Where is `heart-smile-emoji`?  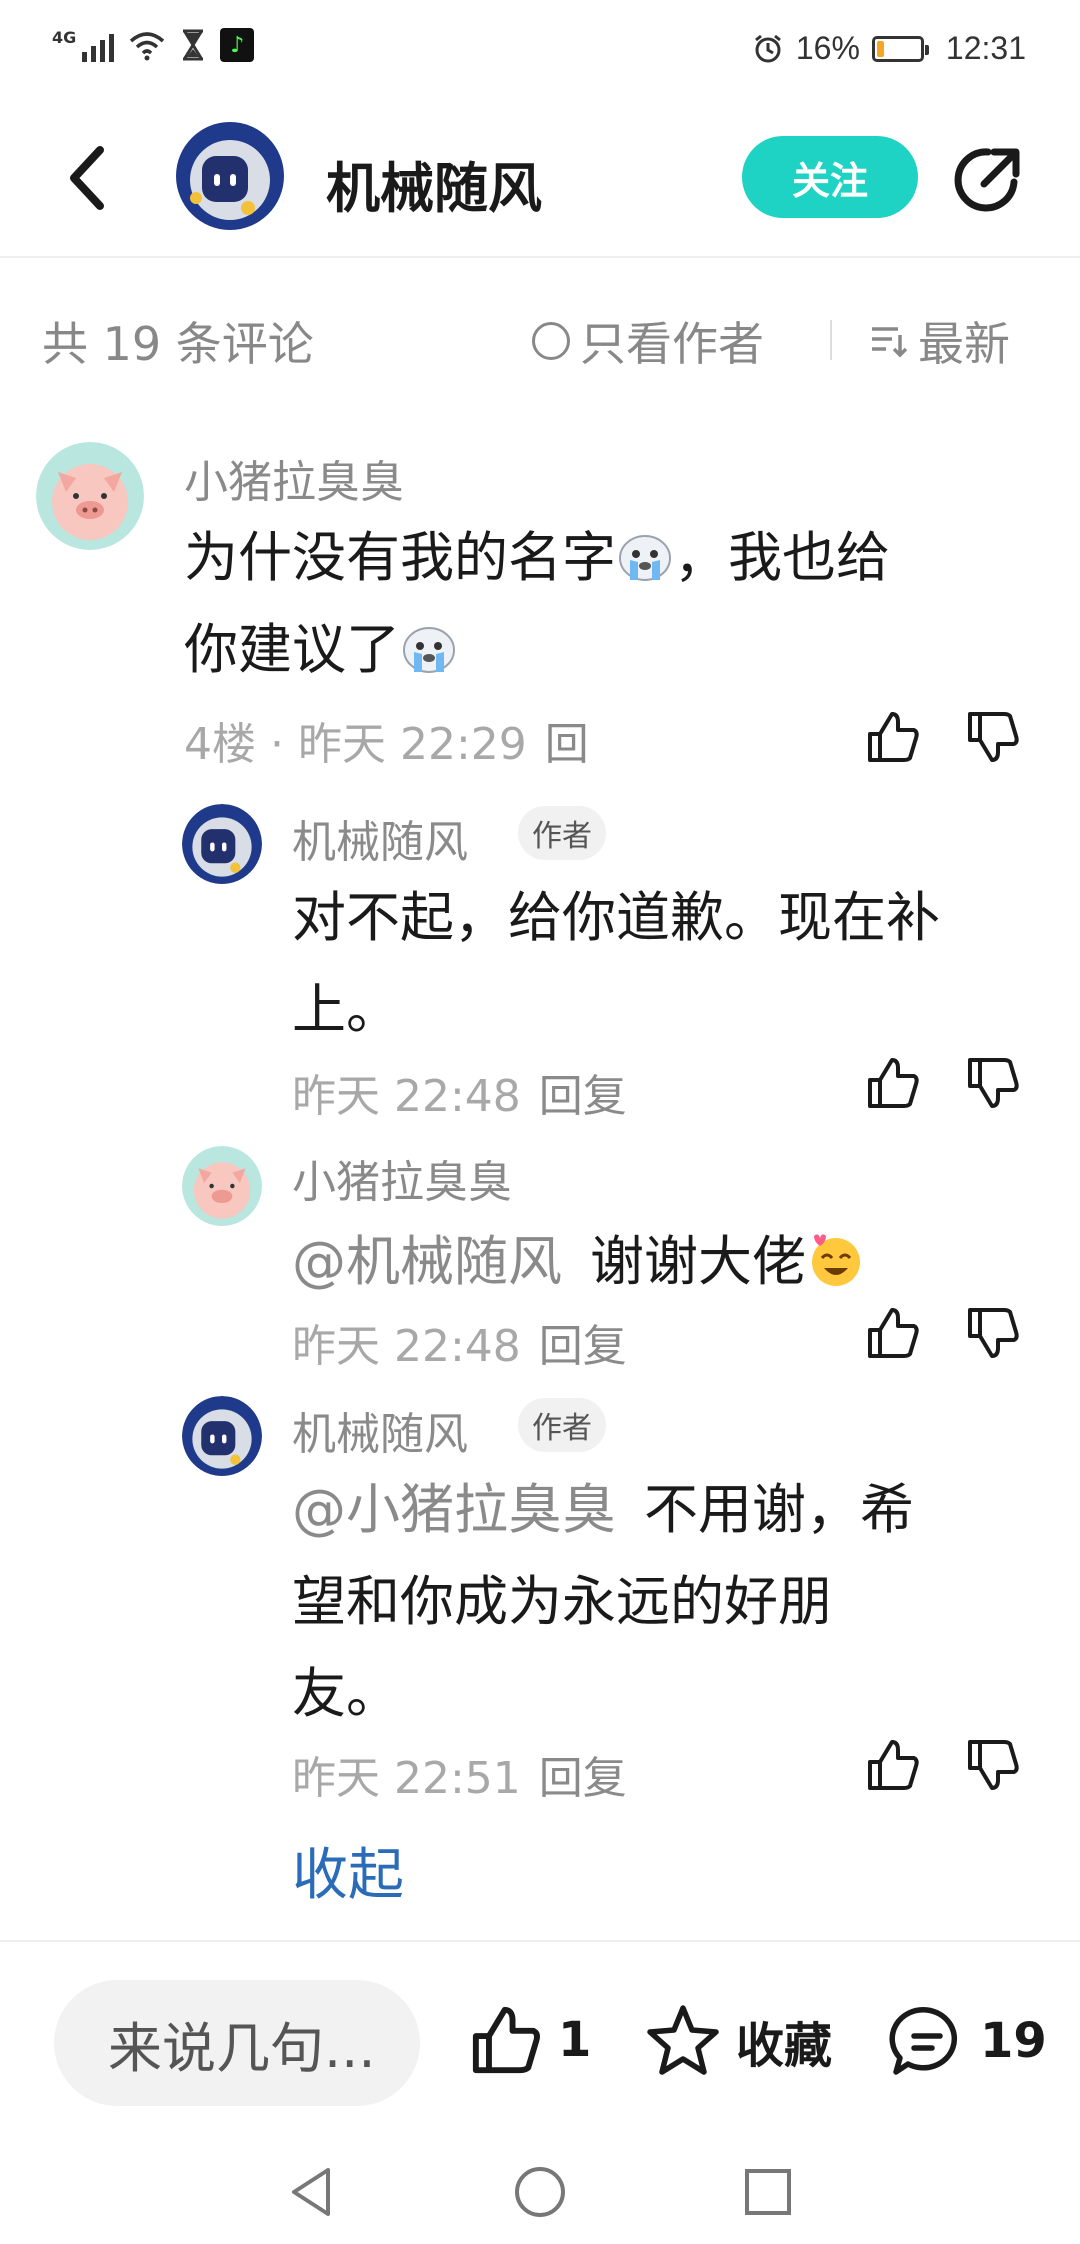 heart-smile-emoji is located at coordinates (836, 1260).